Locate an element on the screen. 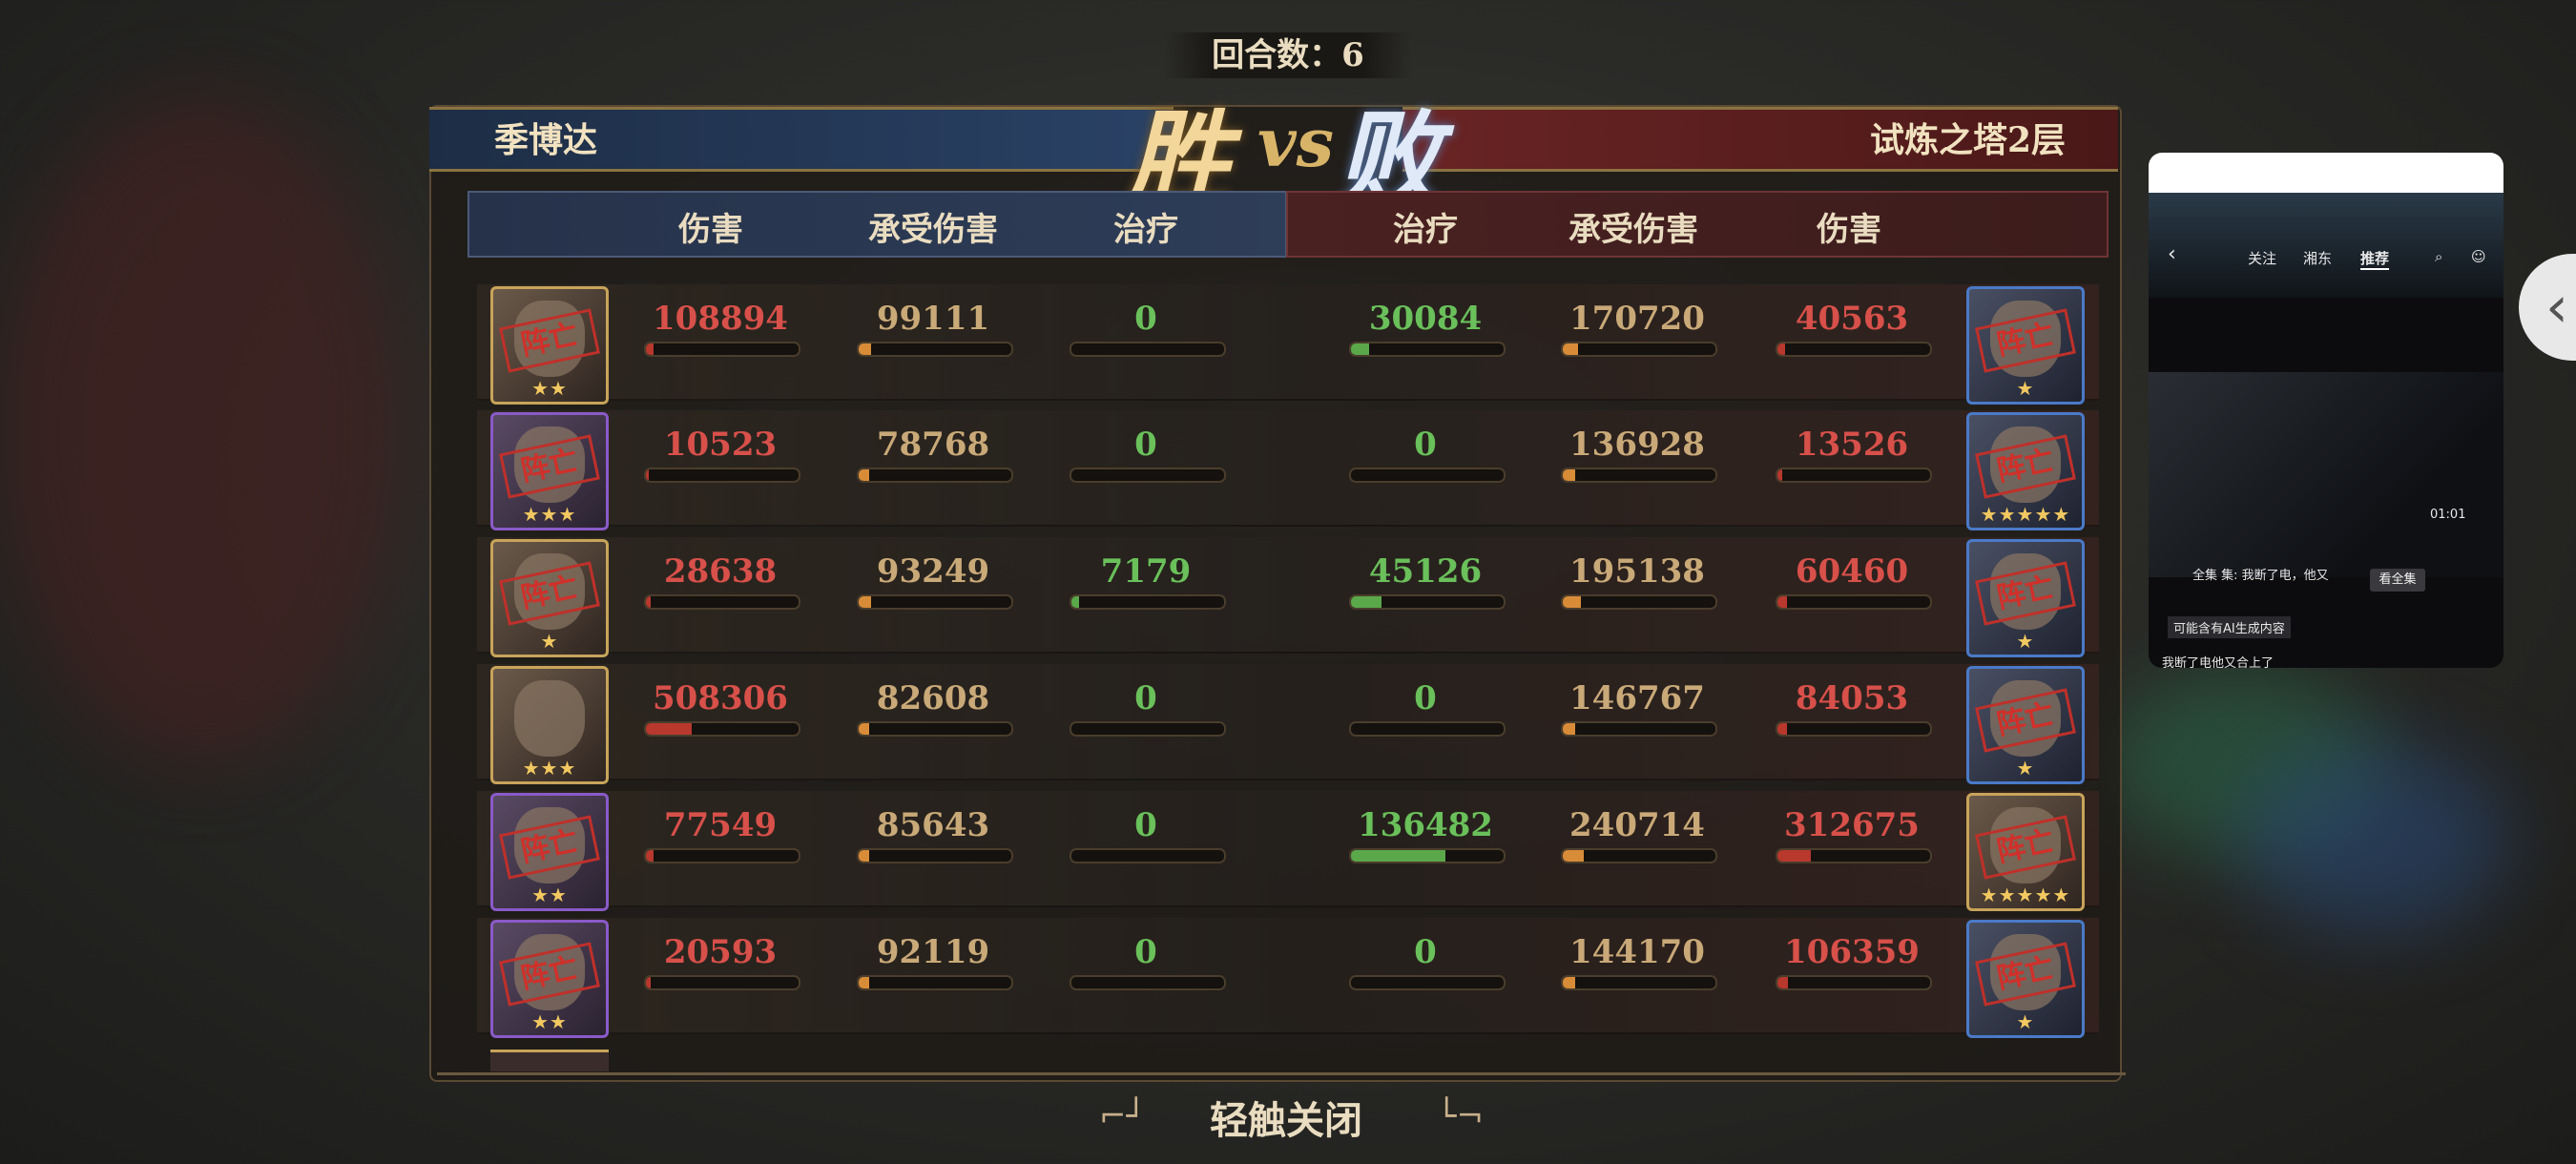 Image resolution: width=2576 pixels, height=1164 pixels. col-header-left-heal: 治疗 is located at coordinates (1145, 230).